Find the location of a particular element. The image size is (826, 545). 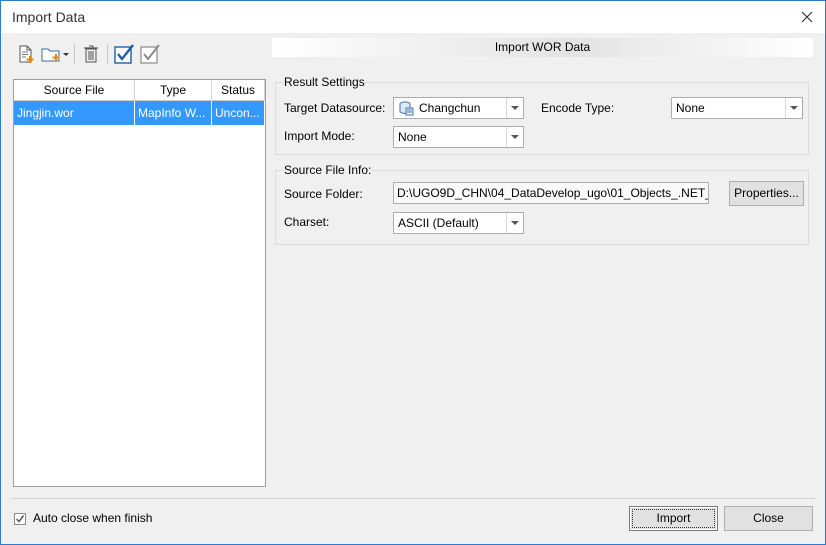

close-button: Close is located at coordinates (768, 518).